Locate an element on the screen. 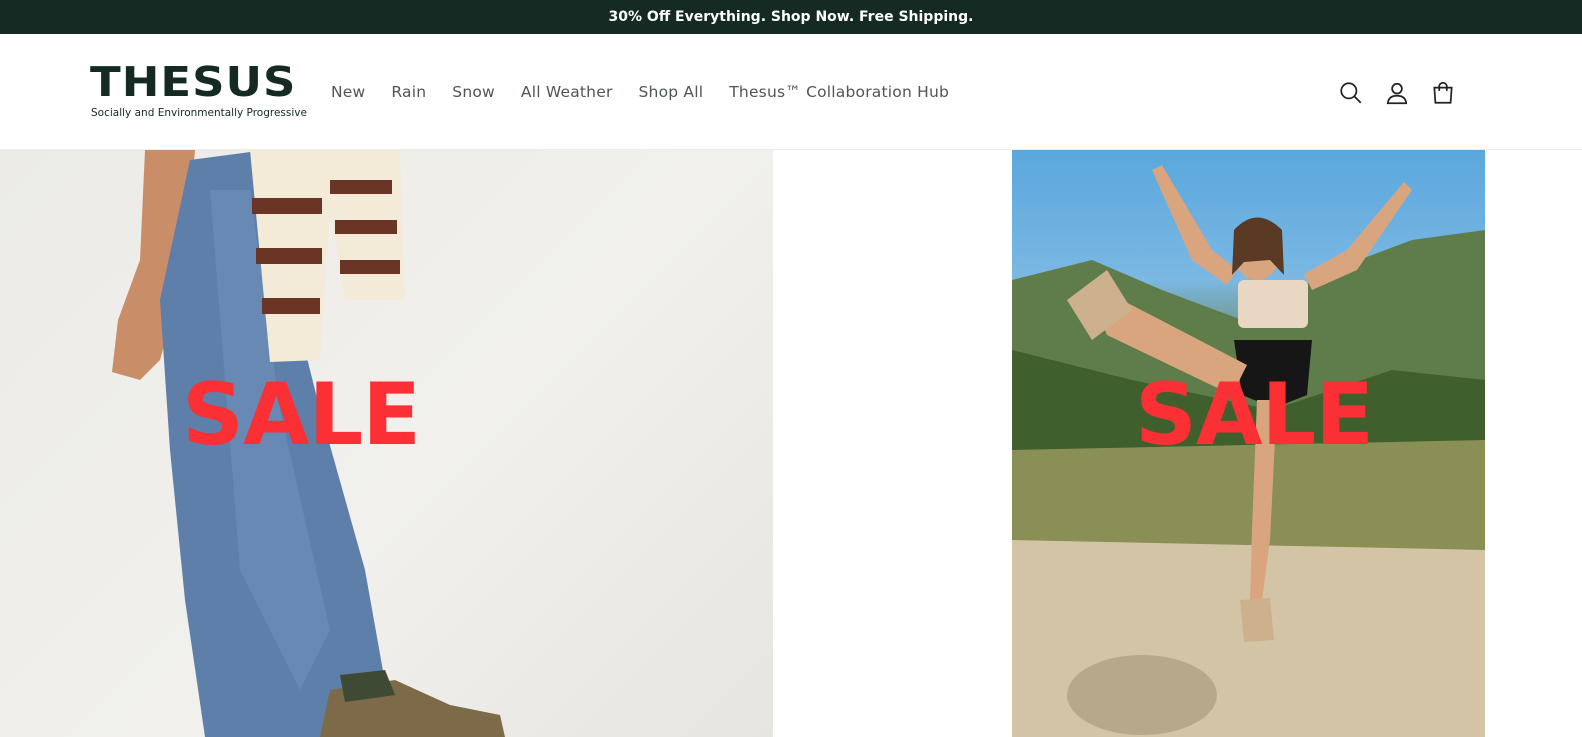 This screenshot has width=1582, height=737. hero-right-sale-text: SALE is located at coordinates (1254, 415).